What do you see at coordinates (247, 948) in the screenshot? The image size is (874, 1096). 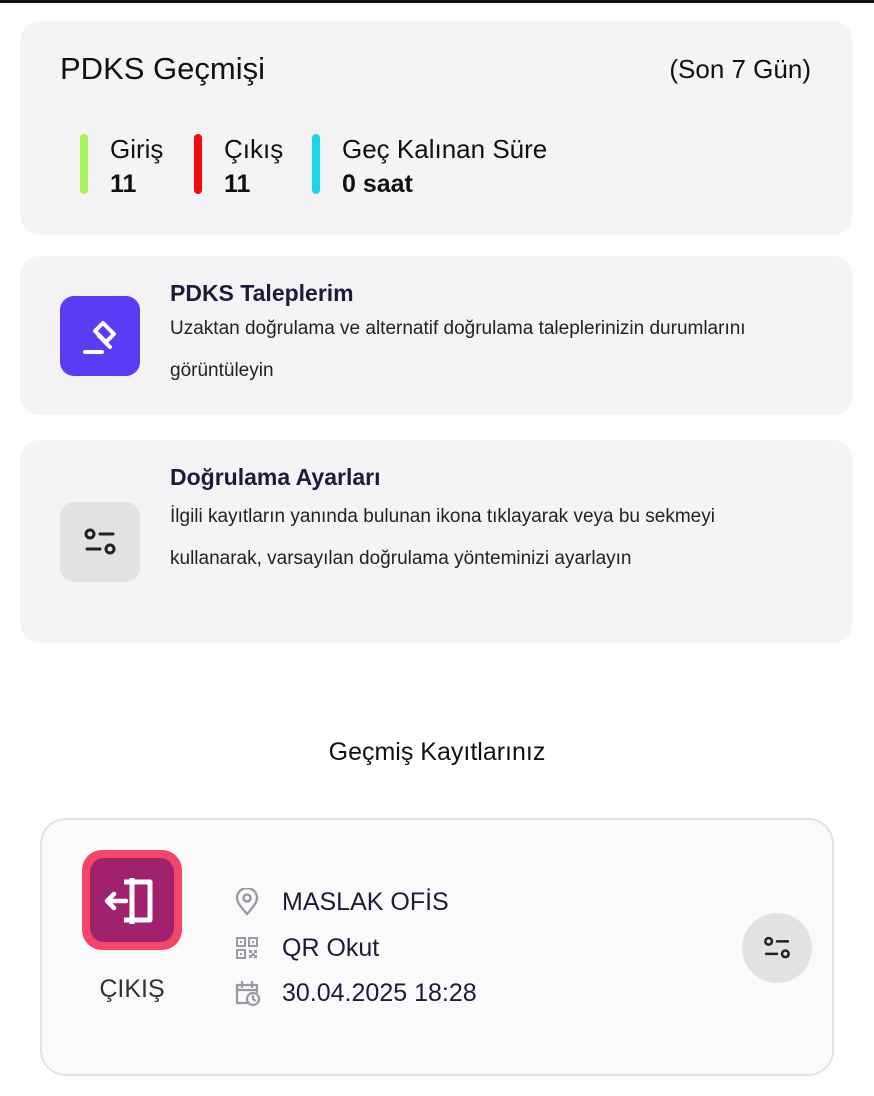 I see `qr-code-icon` at bounding box center [247, 948].